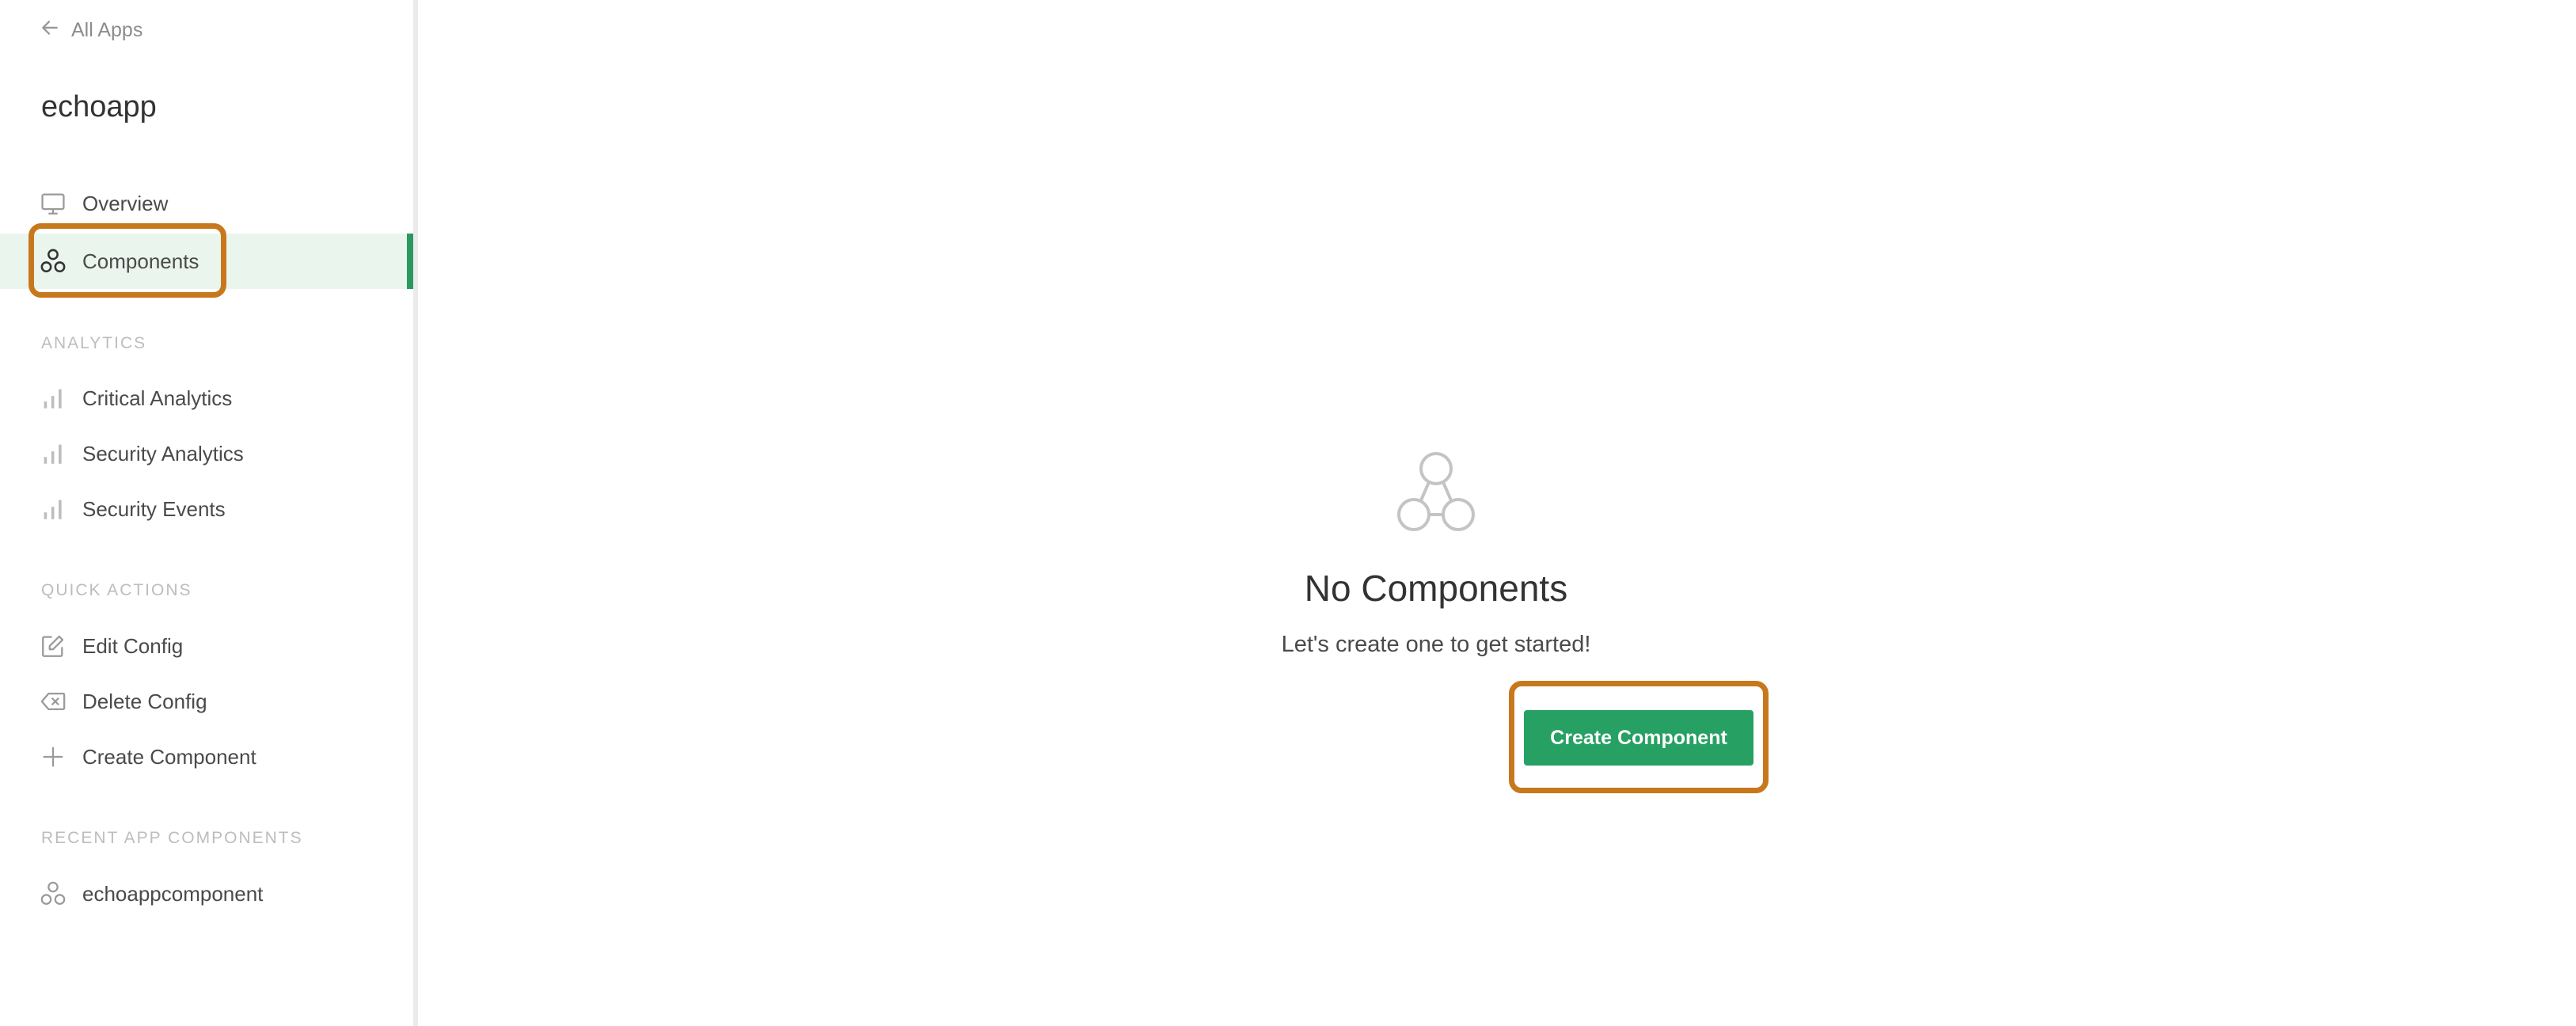  I want to click on create-component-button: Create Component, so click(1638, 738).